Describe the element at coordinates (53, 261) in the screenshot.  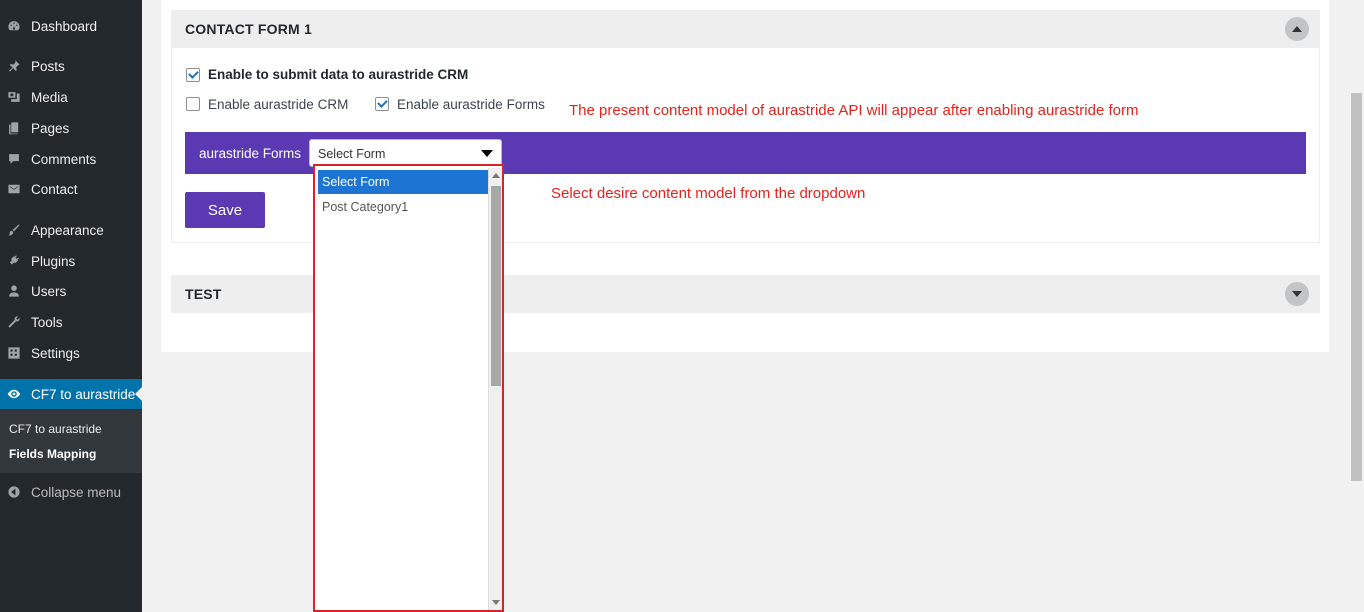
I see `sidebar-item-label: Plugins` at that location.